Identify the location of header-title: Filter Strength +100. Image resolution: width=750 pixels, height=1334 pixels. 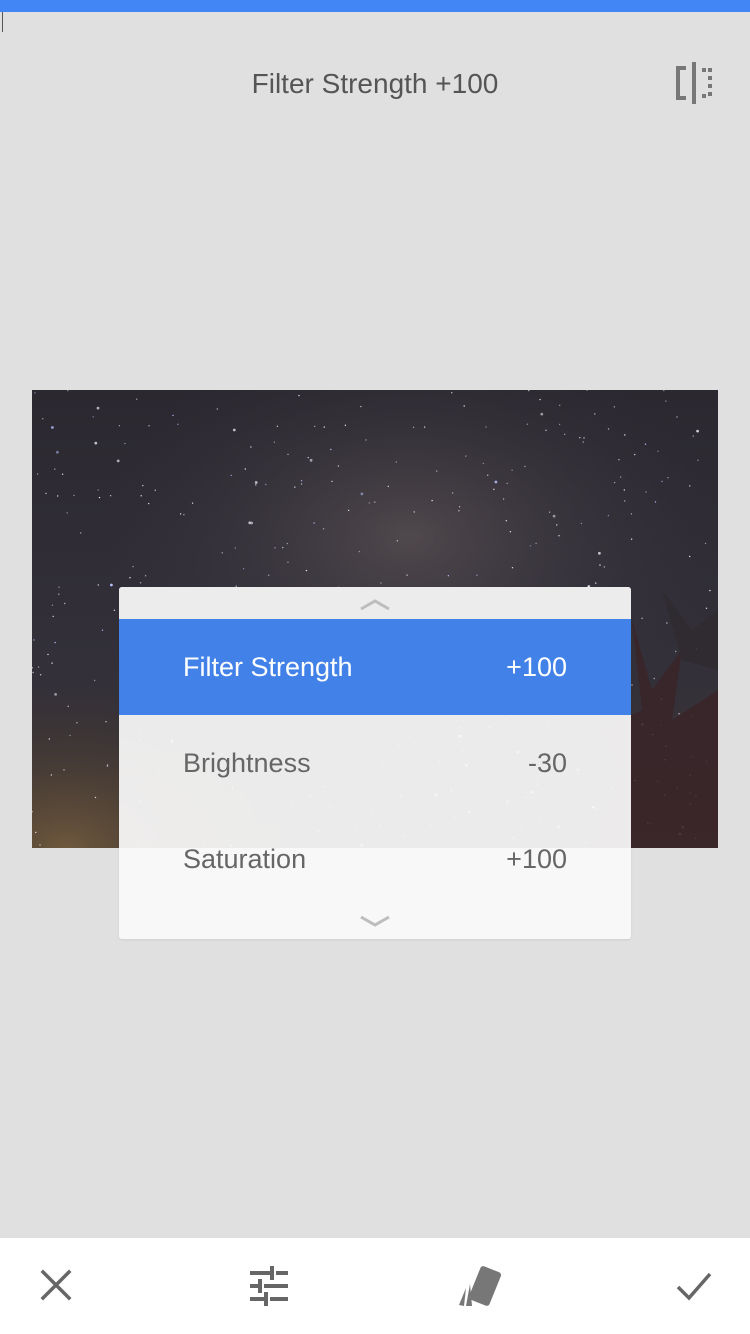
(375, 83).